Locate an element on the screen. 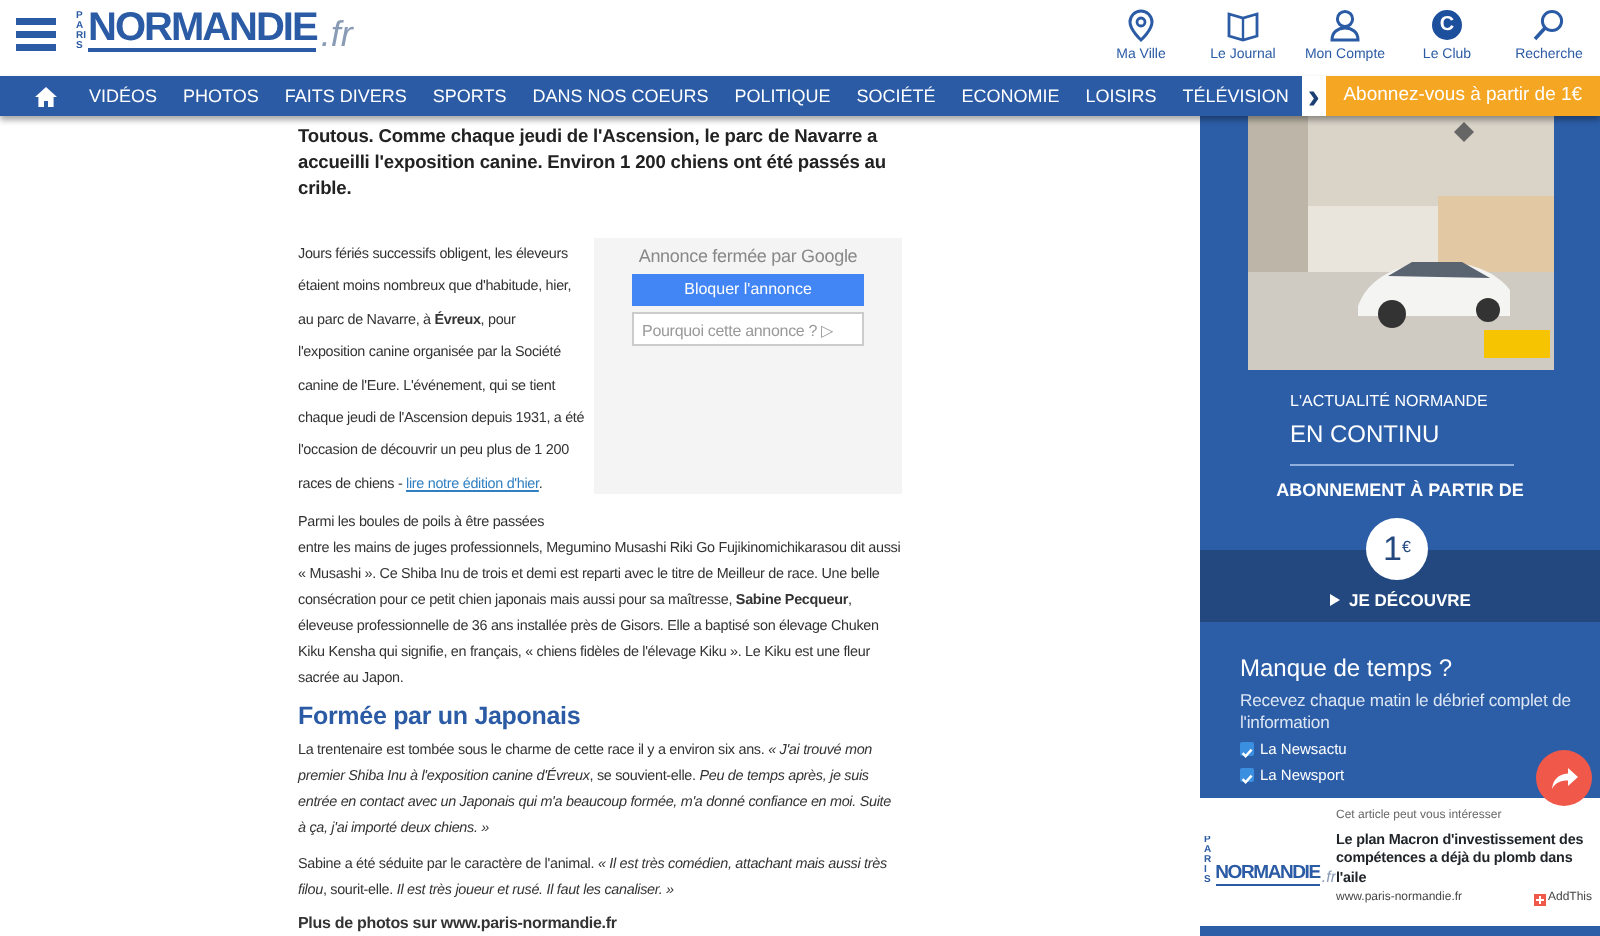  share-button is located at coordinates (1564, 778).